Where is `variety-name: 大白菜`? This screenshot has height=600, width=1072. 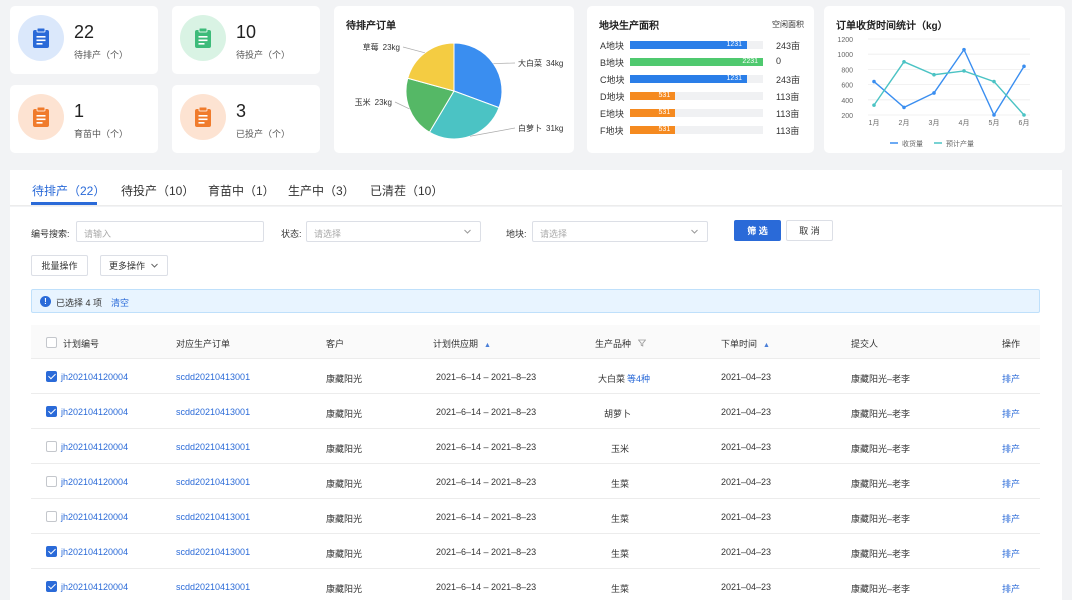
variety-name: 大白菜 is located at coordinates (612, 379).